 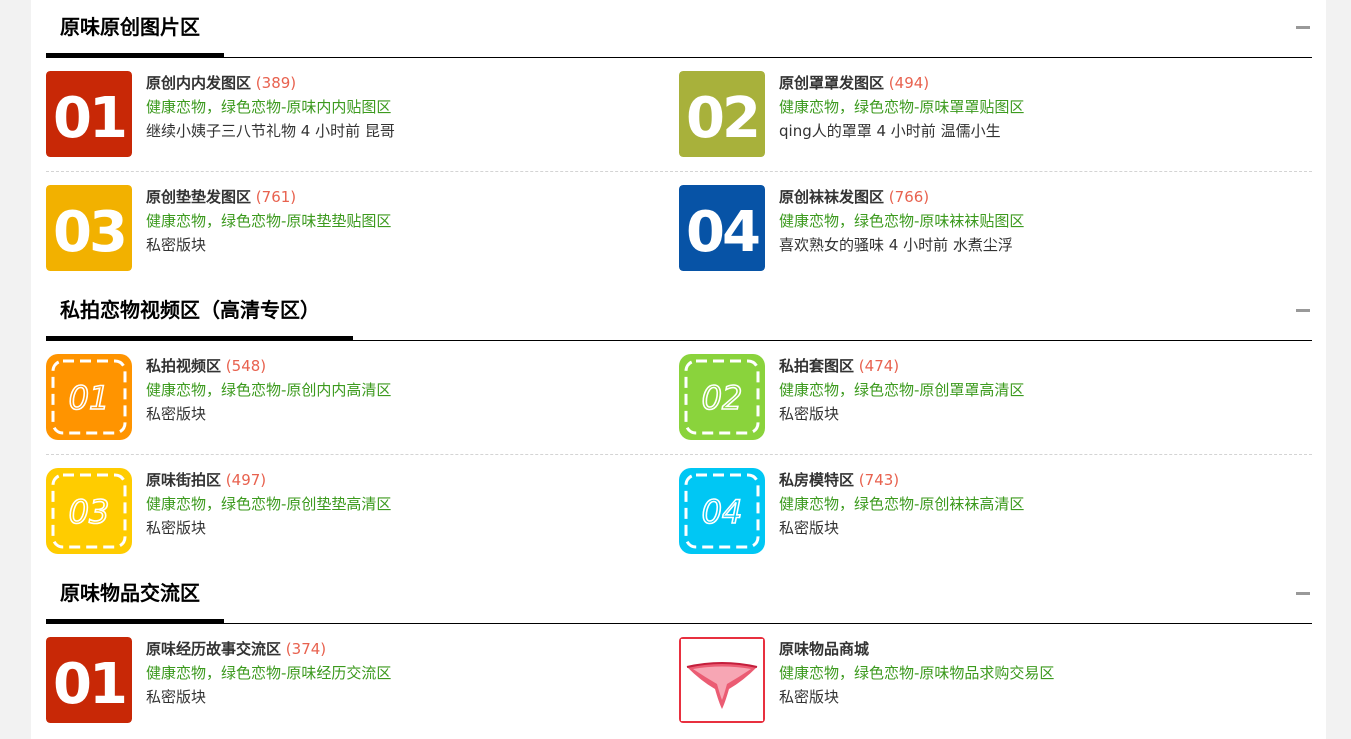 What do you see at coordinates (130, 593) in the screenshot?
I see `section-title: 原味物品交流区` at bounding box center [130, 593].